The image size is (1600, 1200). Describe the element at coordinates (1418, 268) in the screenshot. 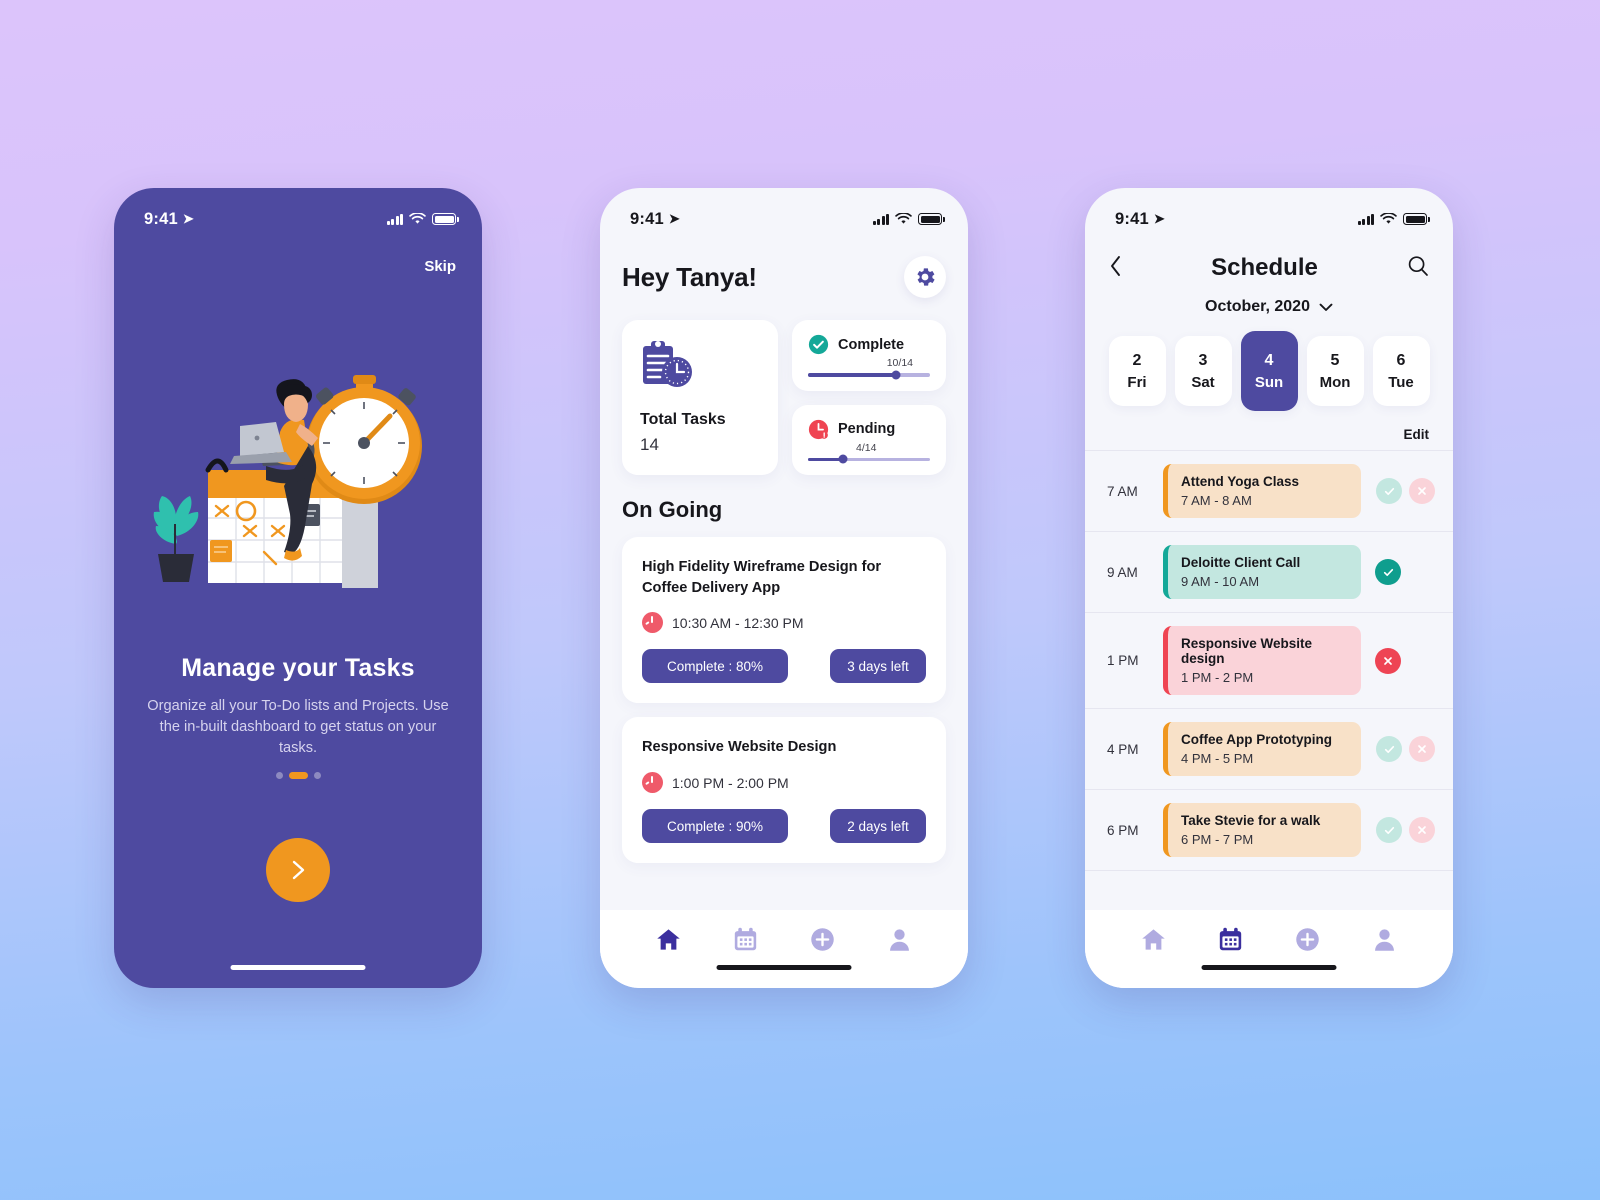

I see `search-button` at that location.